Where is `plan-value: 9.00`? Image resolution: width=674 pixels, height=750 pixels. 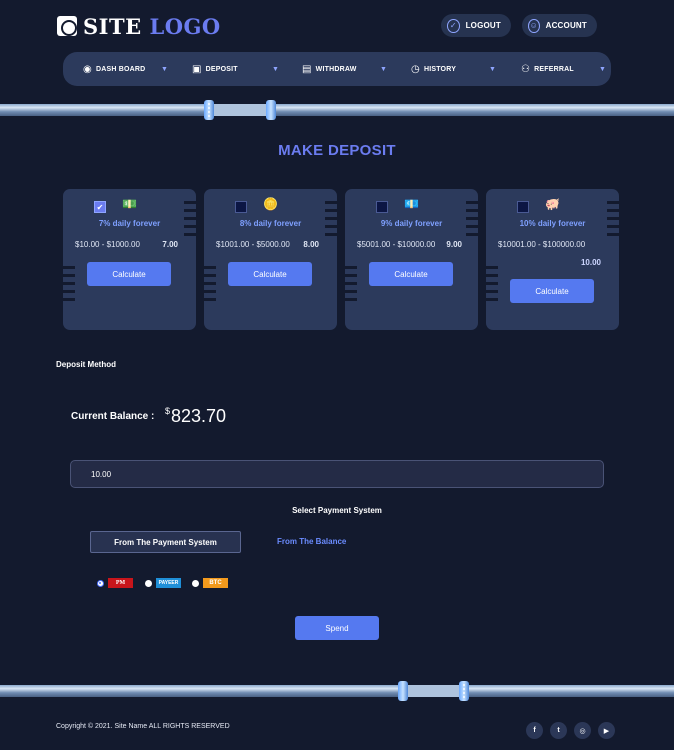 plan-value: 9.00 is located at coordinates (454, 244).